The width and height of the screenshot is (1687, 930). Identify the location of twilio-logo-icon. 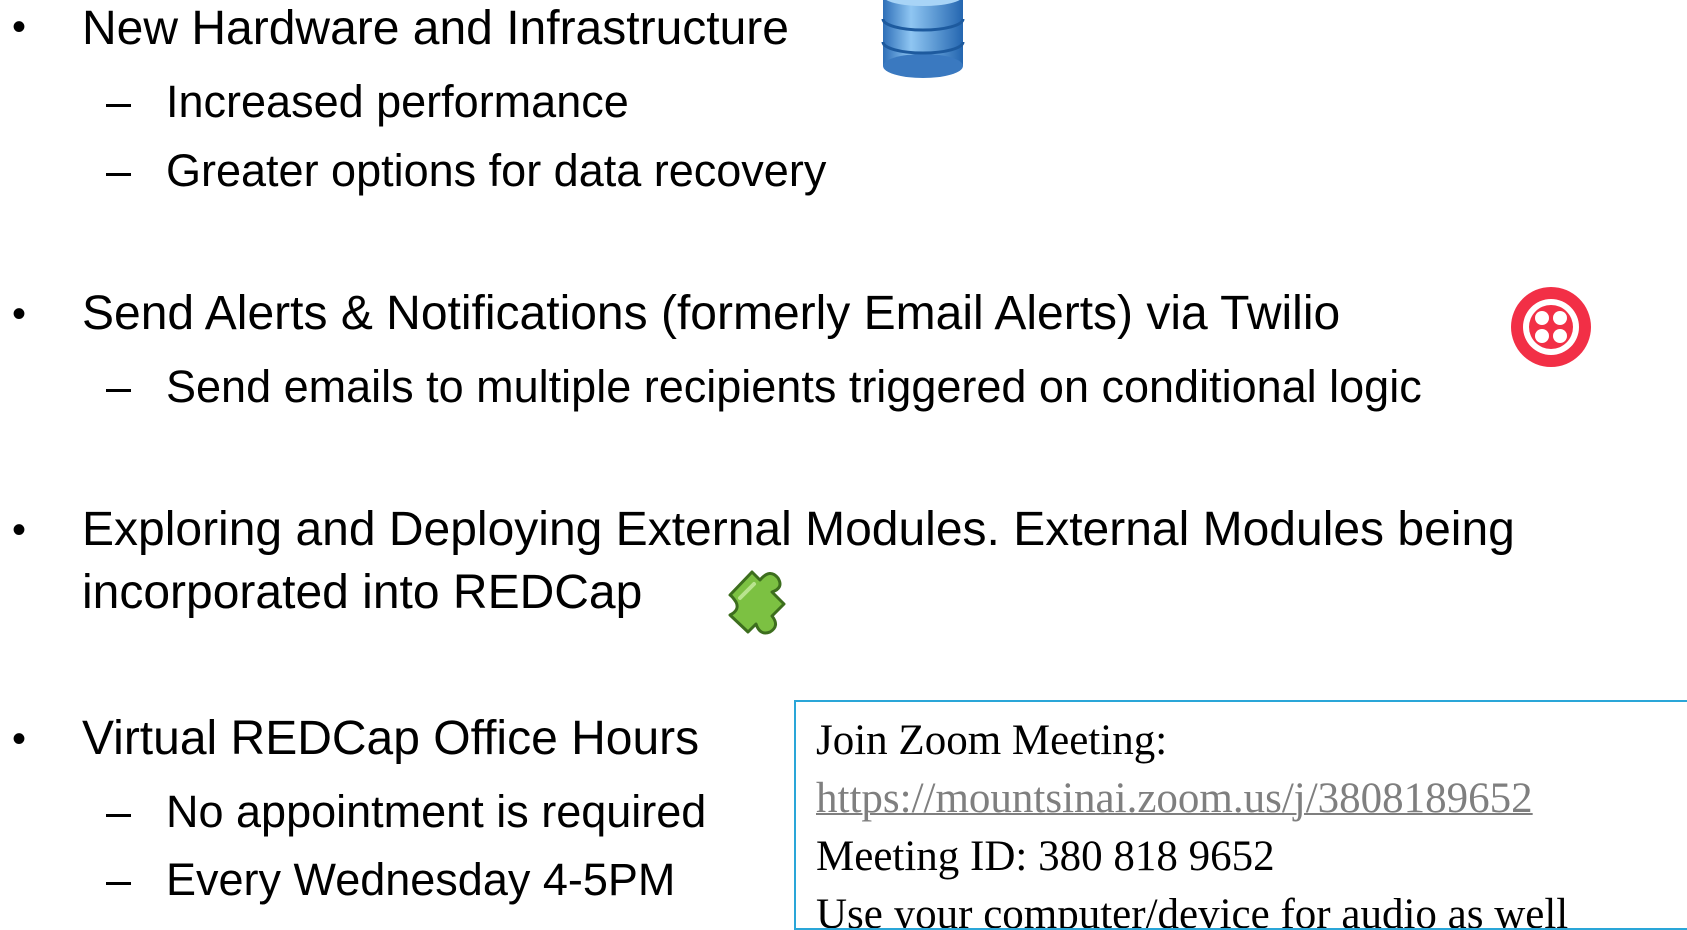
(1551, 327).